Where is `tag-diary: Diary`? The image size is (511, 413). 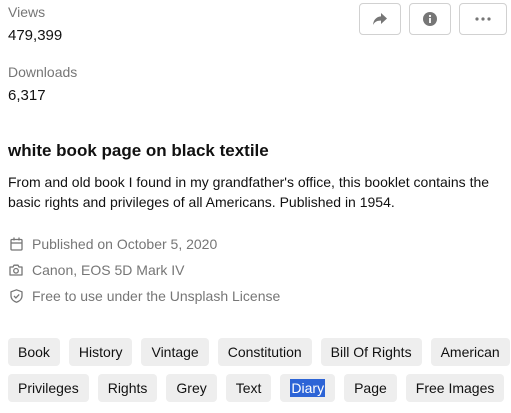 tag-diary: Diary is located at coordinates (308, 388).